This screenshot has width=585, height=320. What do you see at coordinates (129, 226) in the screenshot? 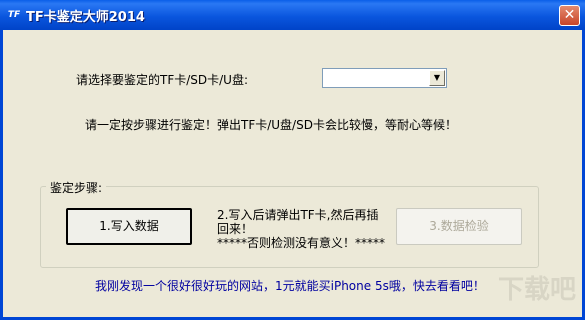
I see `write-data-button: 1.写入数据` at bounding box center [129, 226].